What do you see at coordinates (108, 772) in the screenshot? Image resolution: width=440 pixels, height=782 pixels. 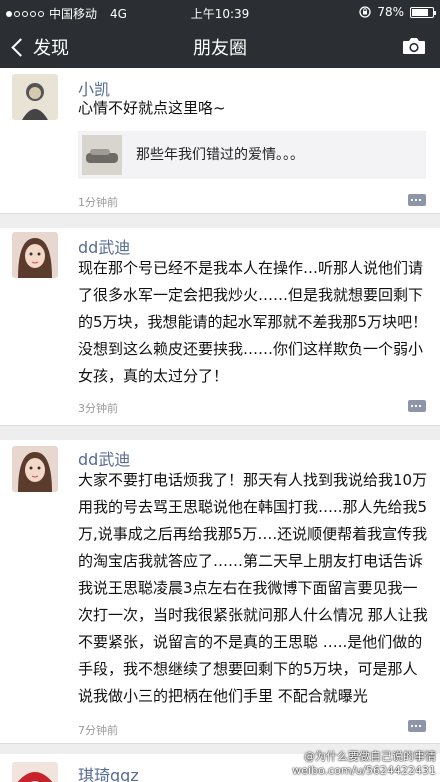 I see `poster-name: 琪琦qqz` at bounding box center [108, 772].